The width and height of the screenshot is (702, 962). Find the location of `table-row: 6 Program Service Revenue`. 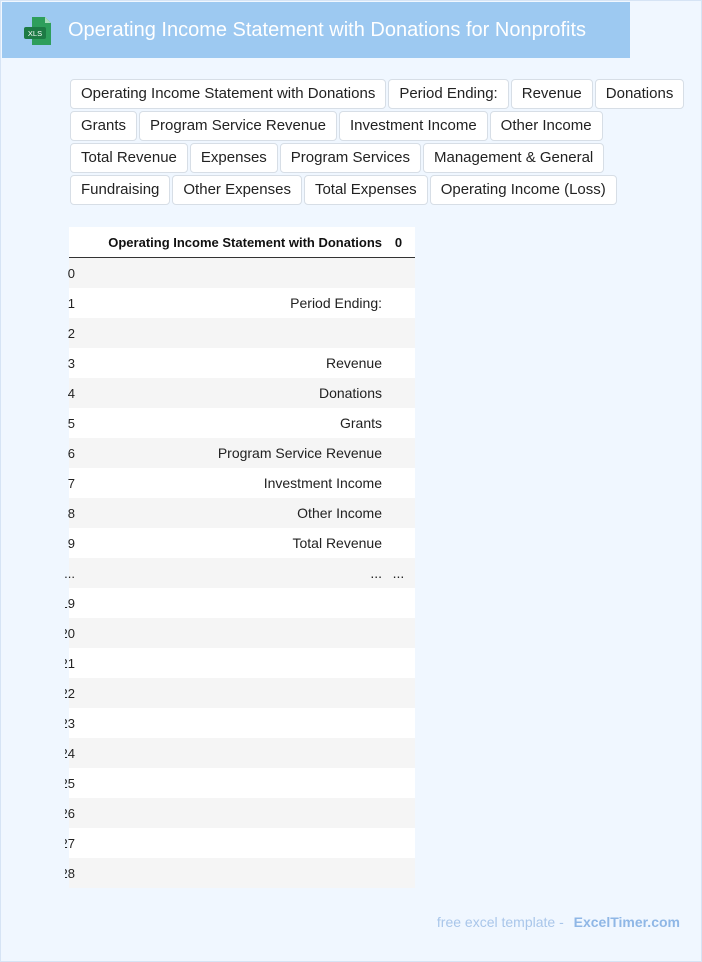

table-row: 6 Program Service Revenue is located at coordinates (241, 453).